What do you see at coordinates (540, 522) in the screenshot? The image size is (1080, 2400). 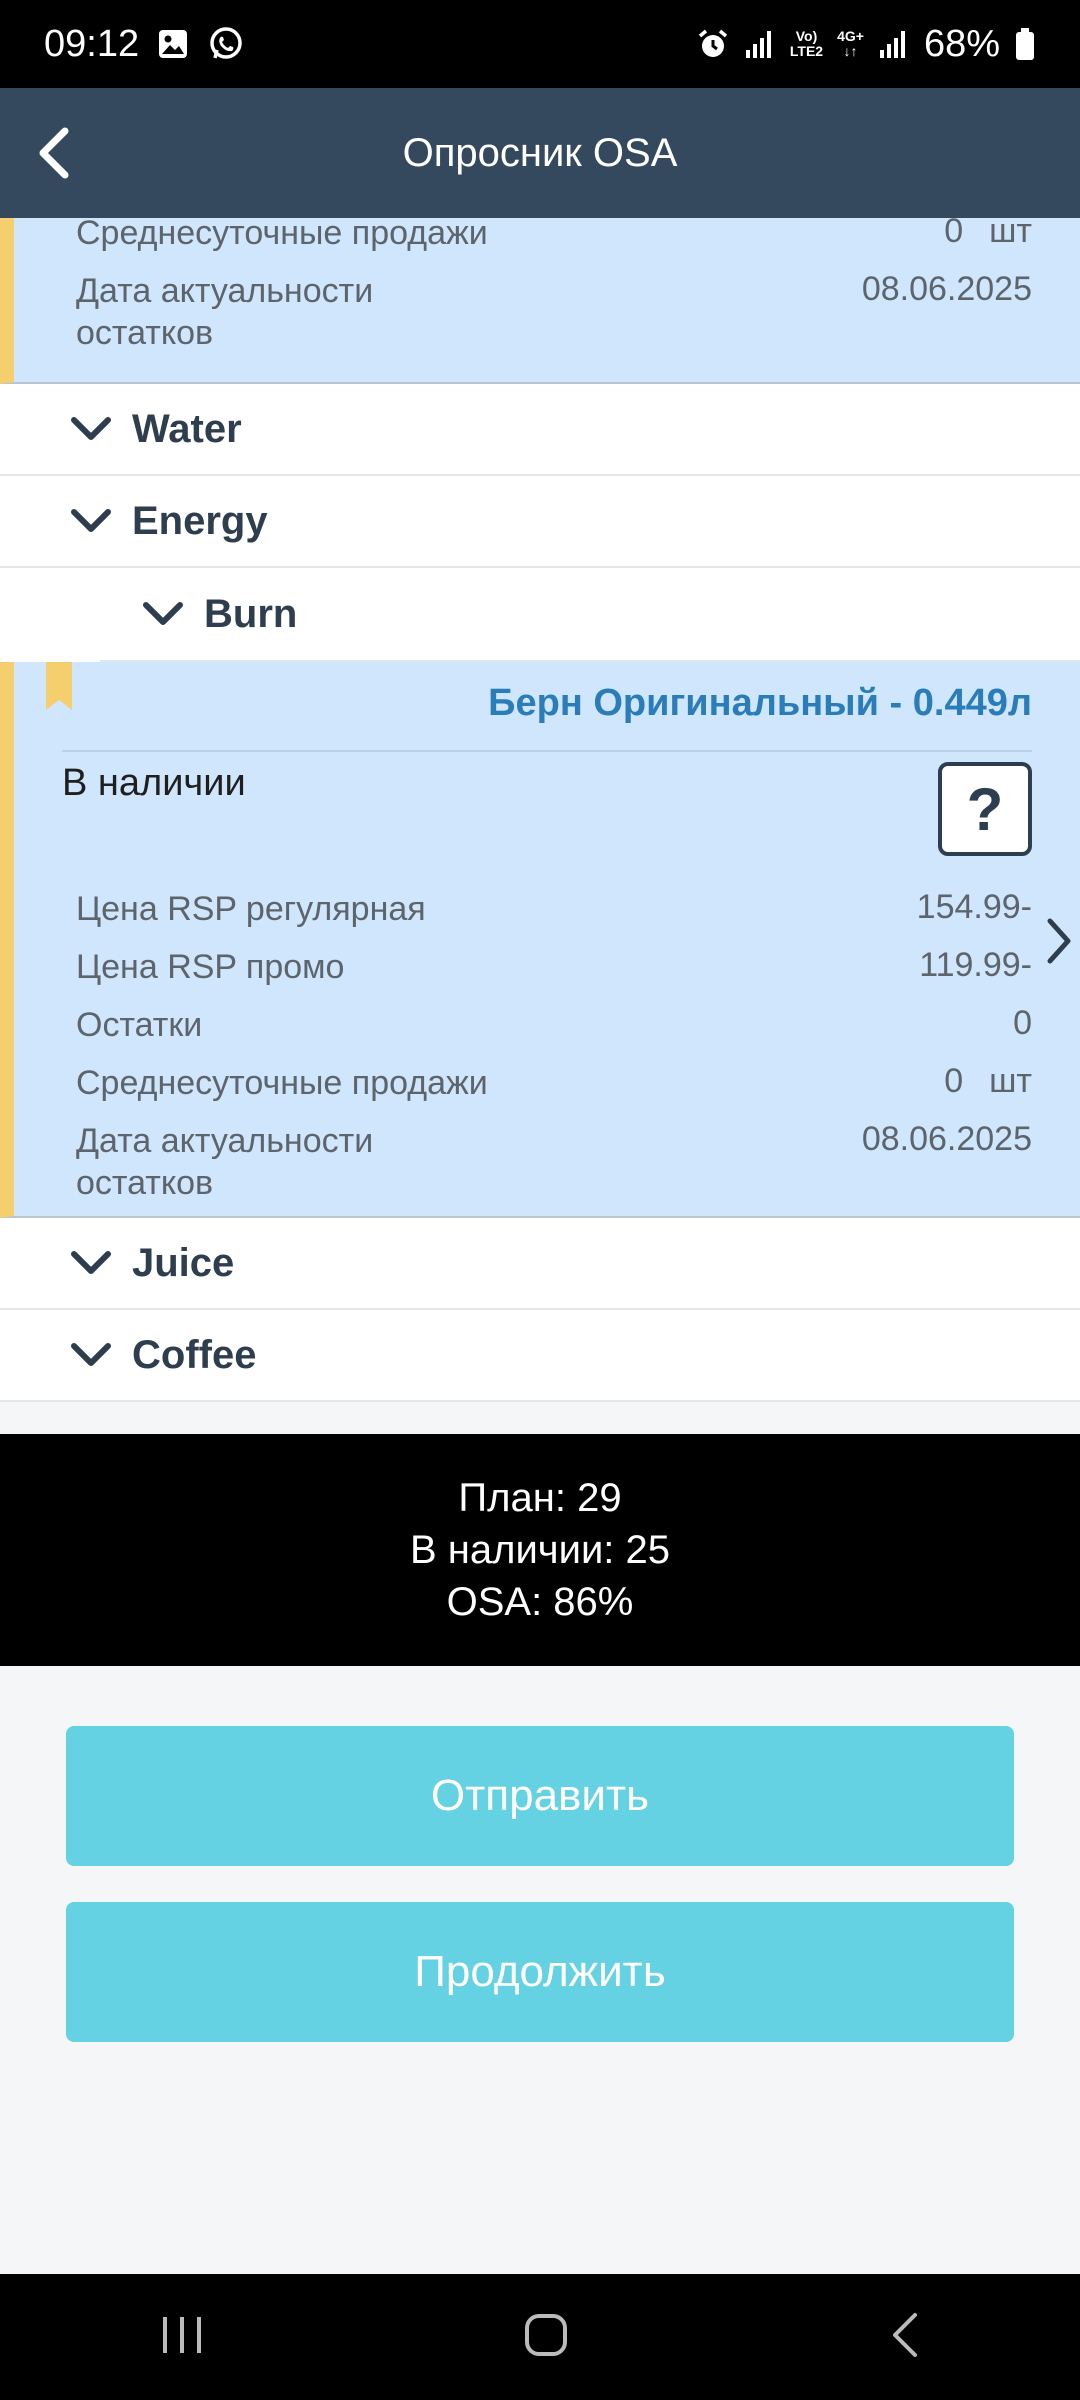 I see `category-energy: Energy` at bounding box center [540, 522].